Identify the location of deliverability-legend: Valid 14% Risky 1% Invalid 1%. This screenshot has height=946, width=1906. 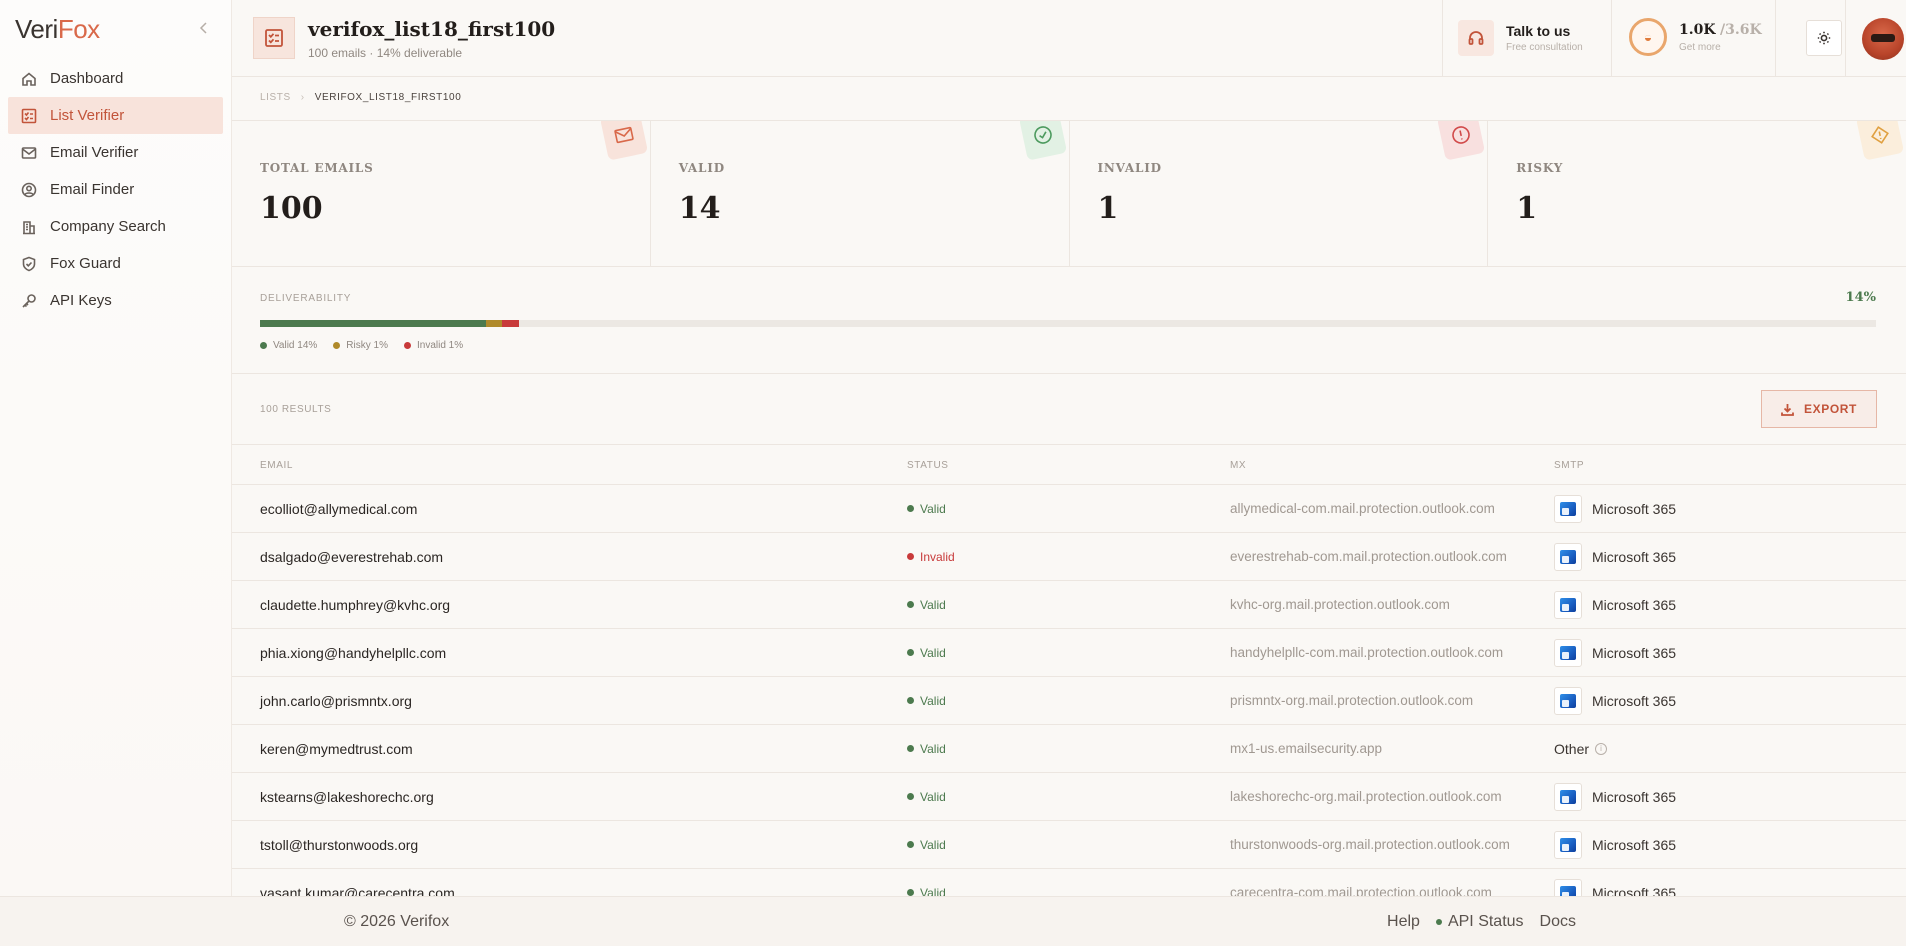
(369, 345).